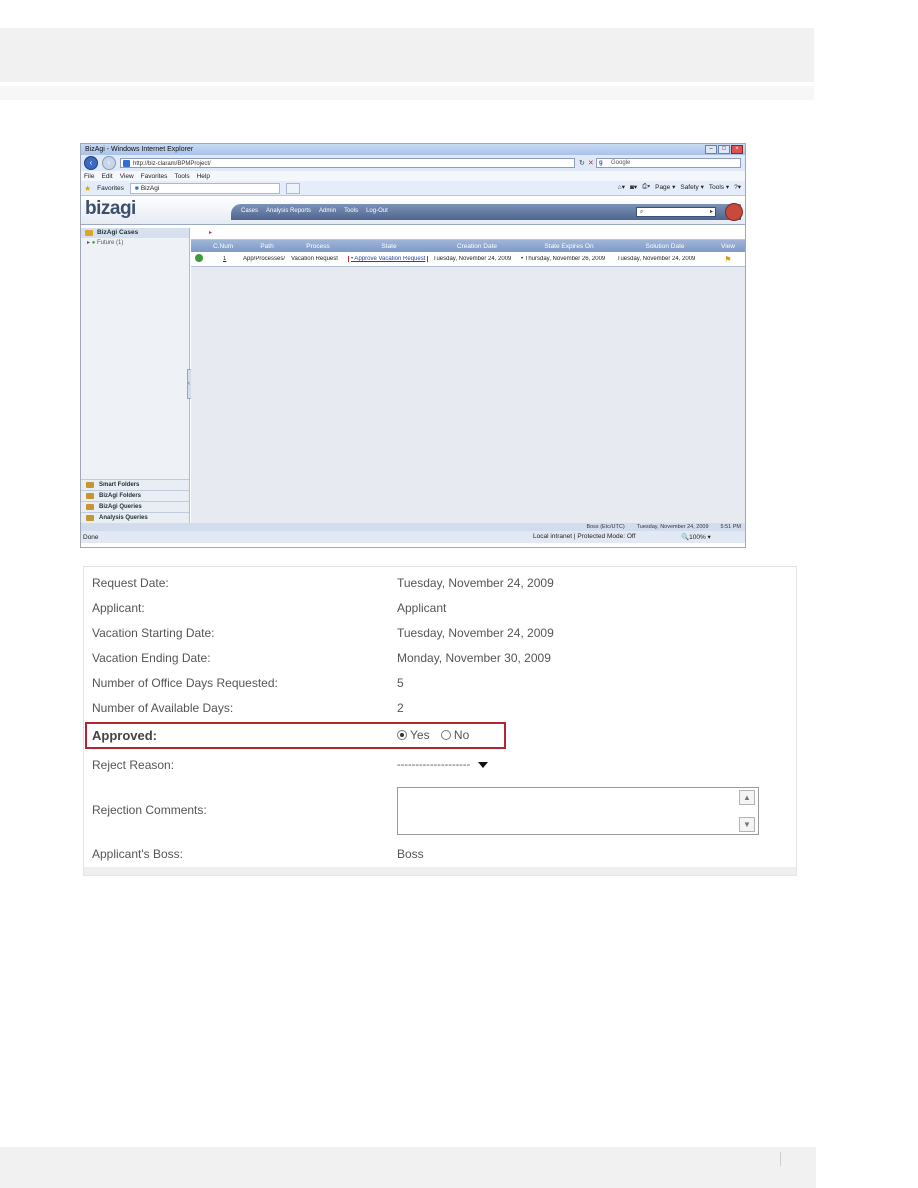  Describe the element at coordinates (402, 735) in the screenshot. I see `approved-yes-radio` at that location.